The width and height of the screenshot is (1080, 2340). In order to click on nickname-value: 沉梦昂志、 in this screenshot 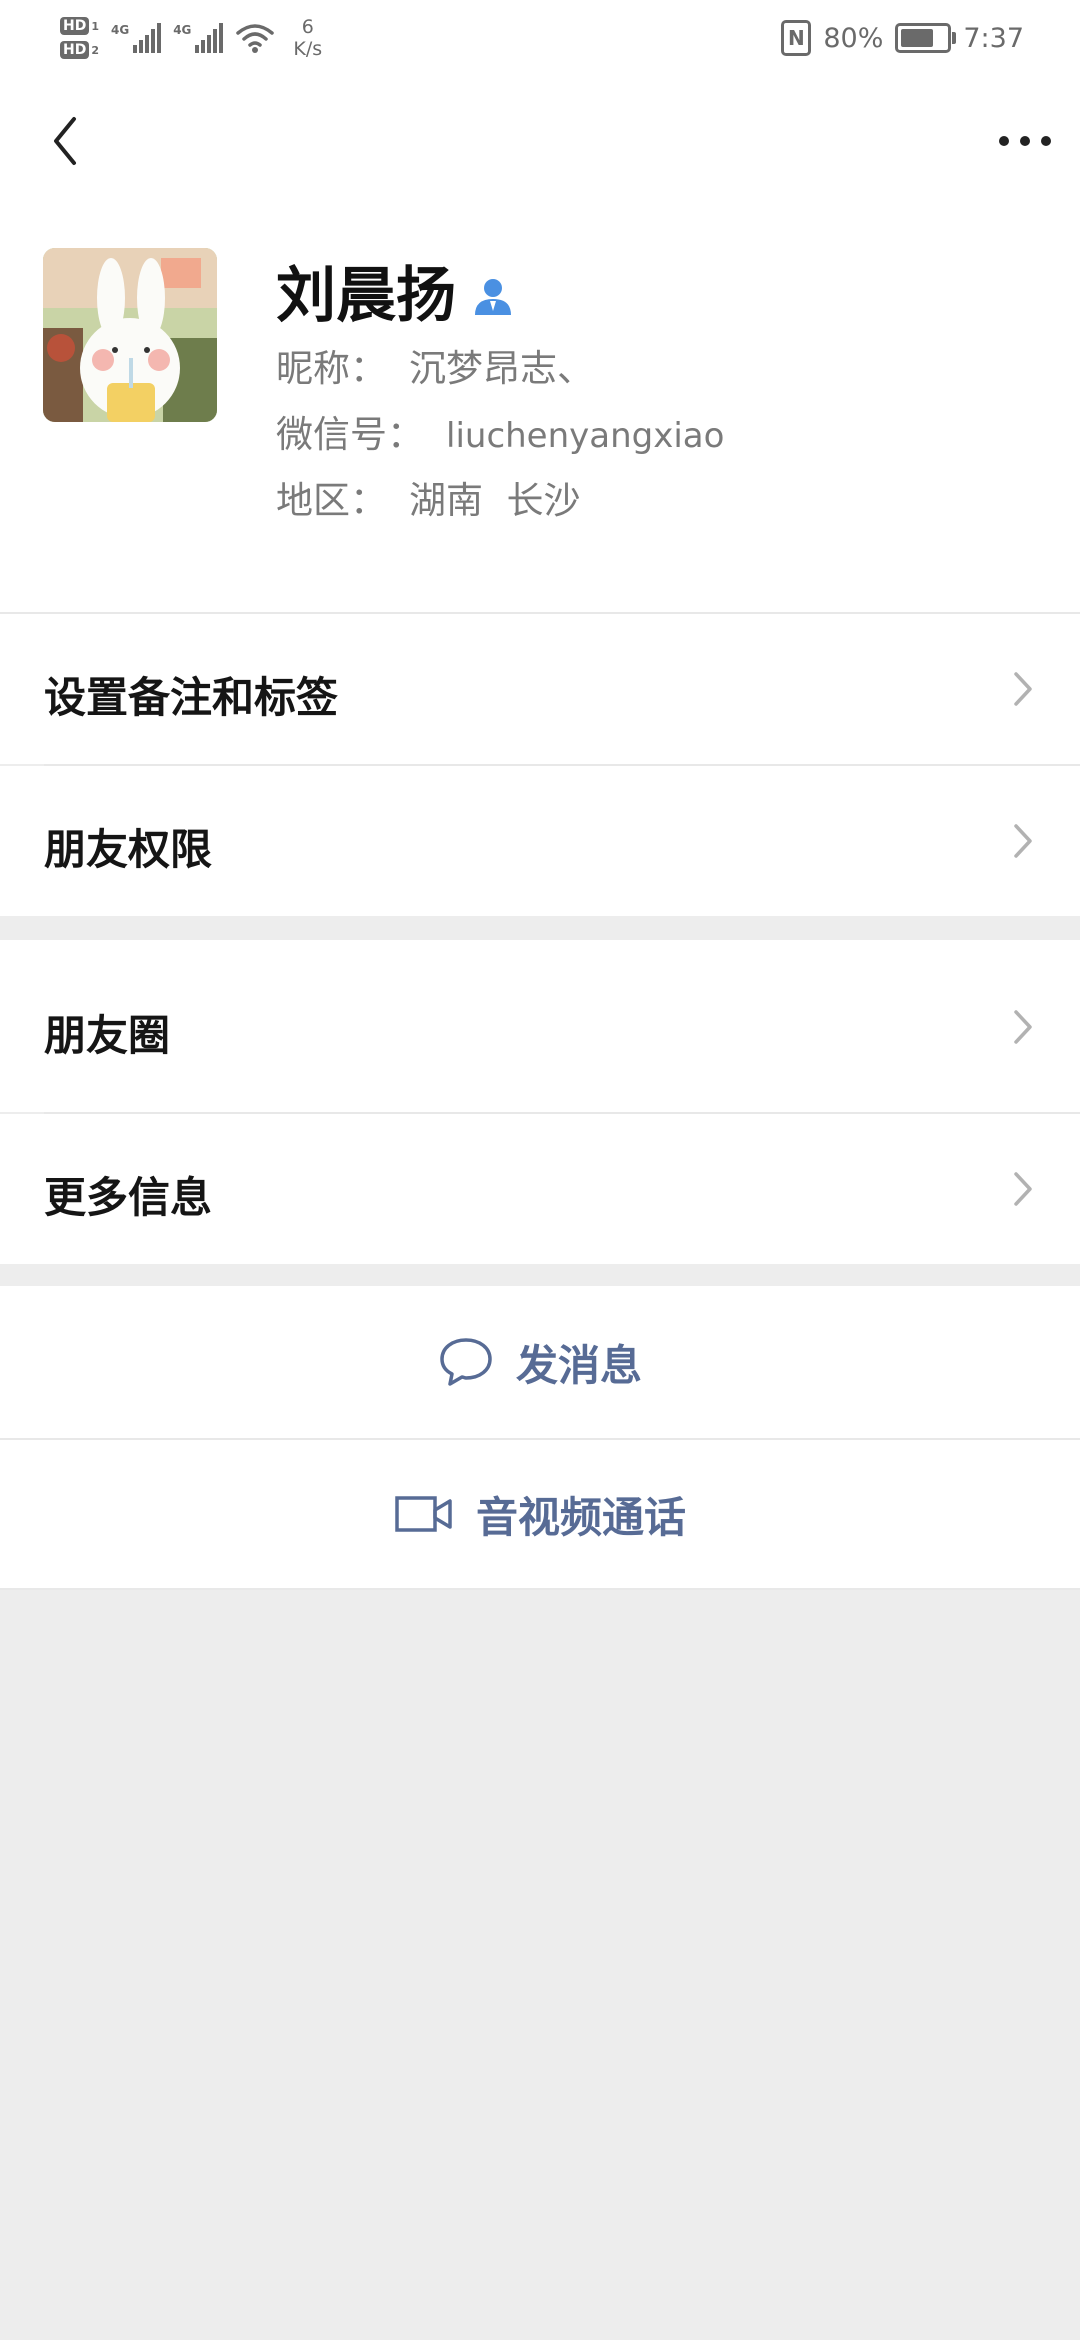, I will do `click(501, 368)`.